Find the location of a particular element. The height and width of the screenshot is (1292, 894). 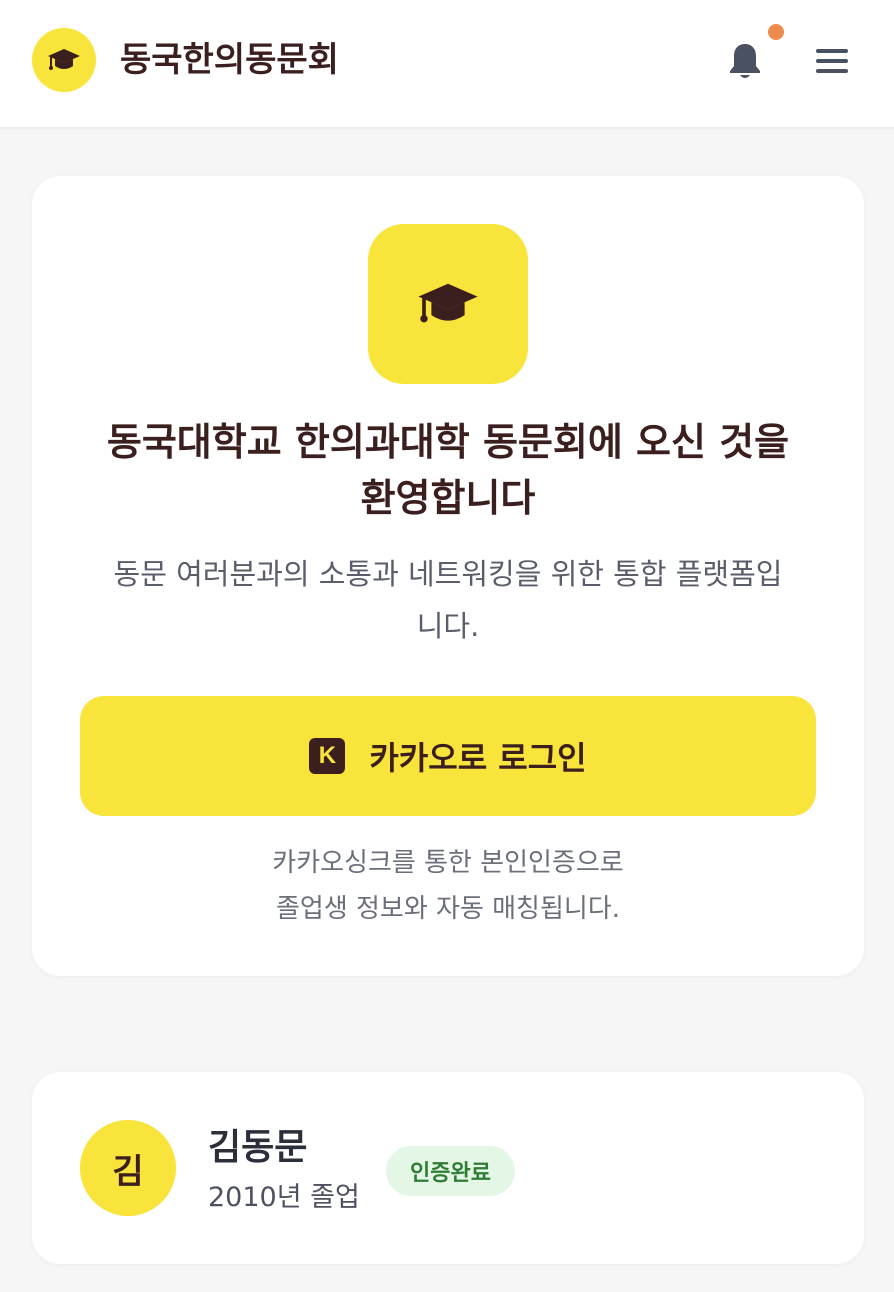

login-note-line1: 카카오싱크를 통한 본인인증으로 is located at coordinates (448, 863).